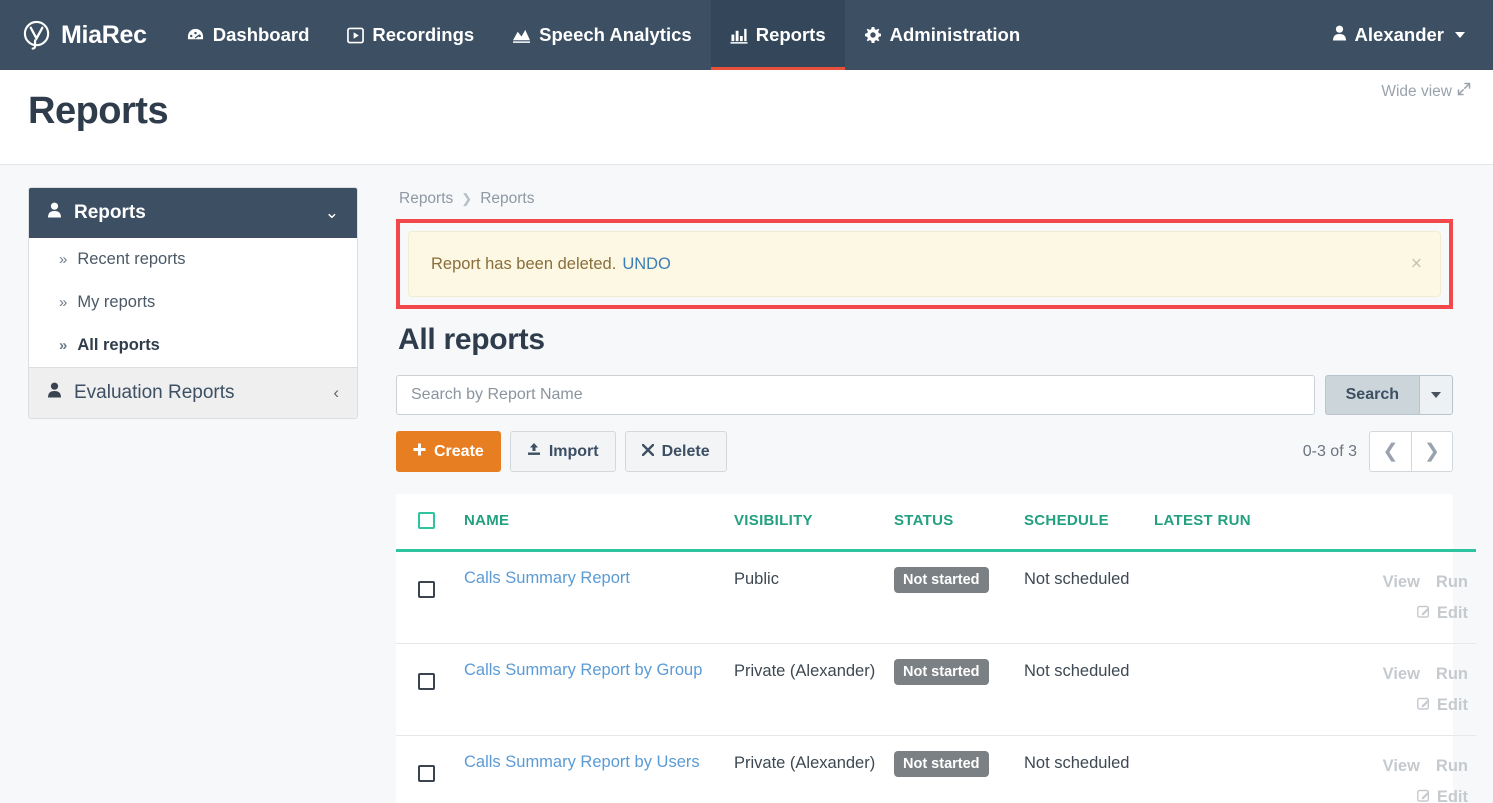  Describe the element at coordinates (193, 259) in the screenshot. I see `sidebar-item-recent-reports: » Recent reports` at that location.